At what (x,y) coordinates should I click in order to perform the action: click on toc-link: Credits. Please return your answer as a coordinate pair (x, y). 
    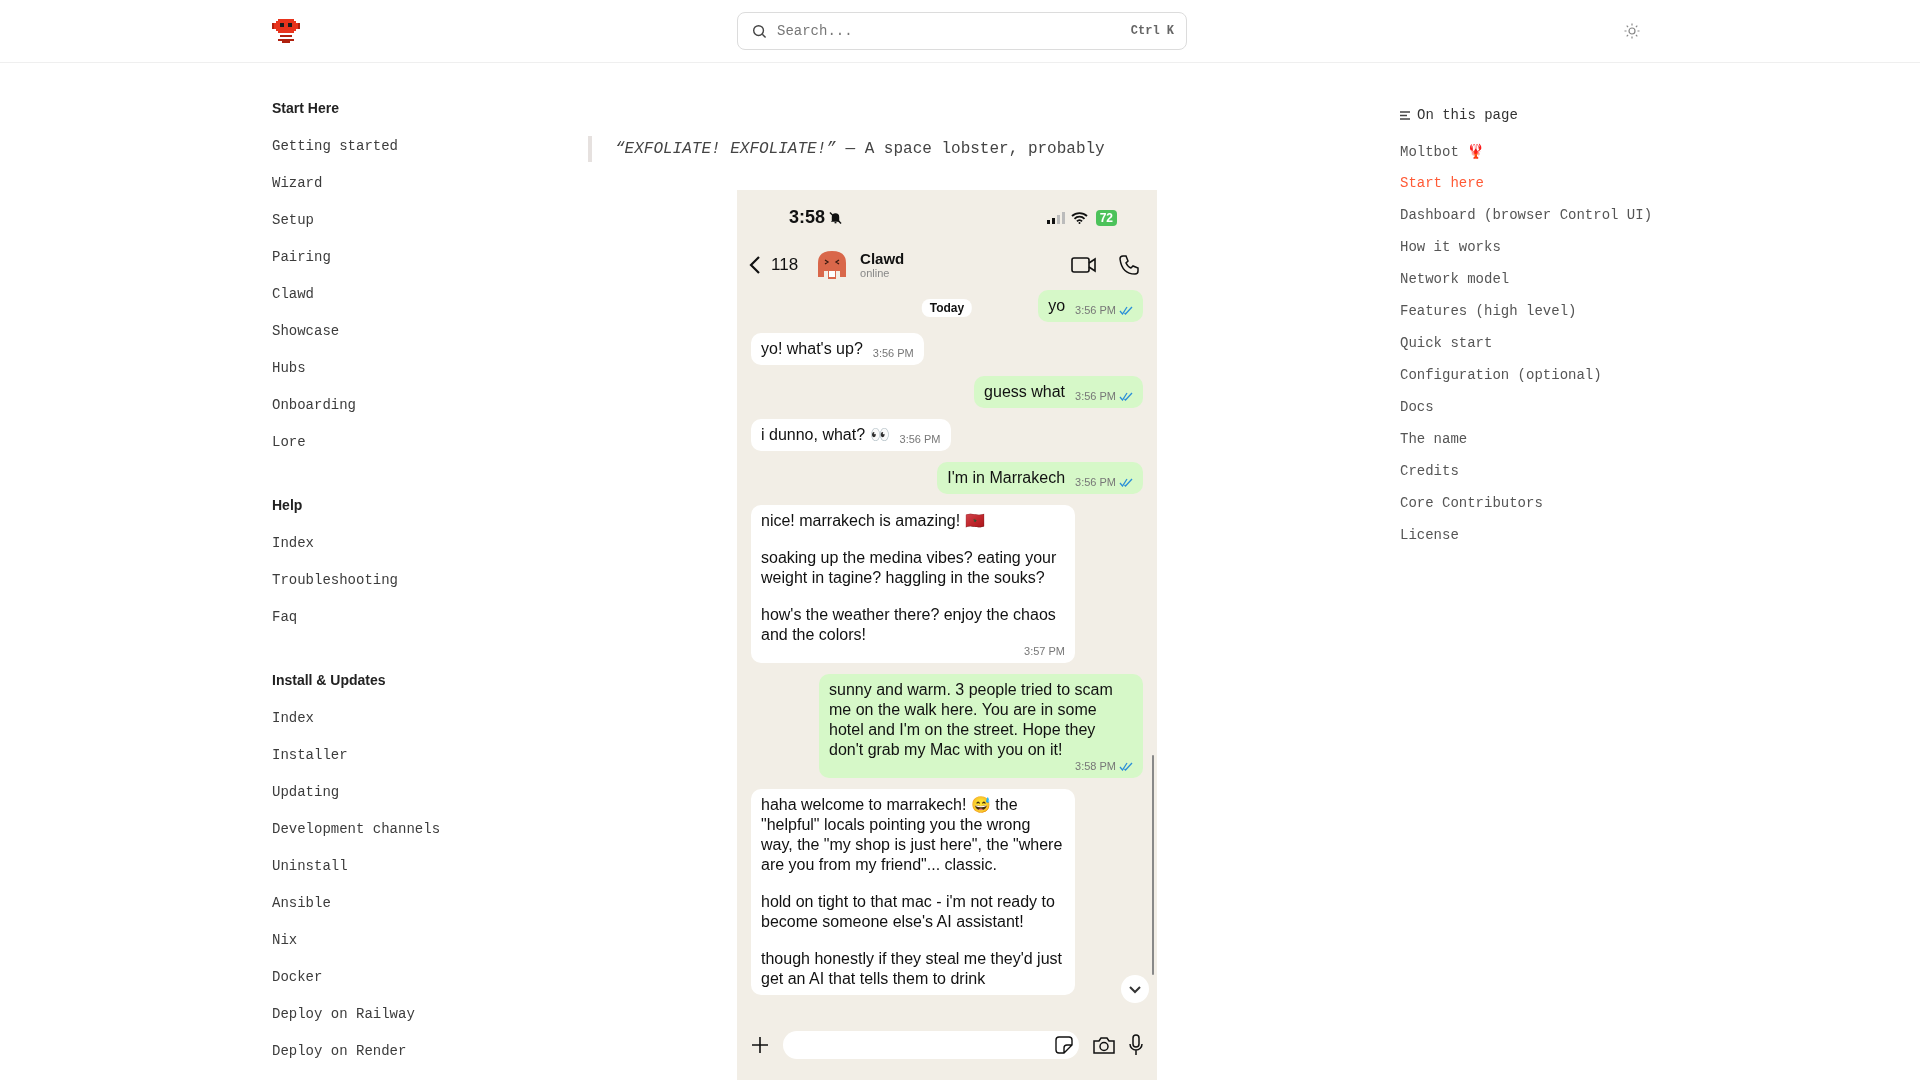
    Looking at the image, I should click on (1429, 471).